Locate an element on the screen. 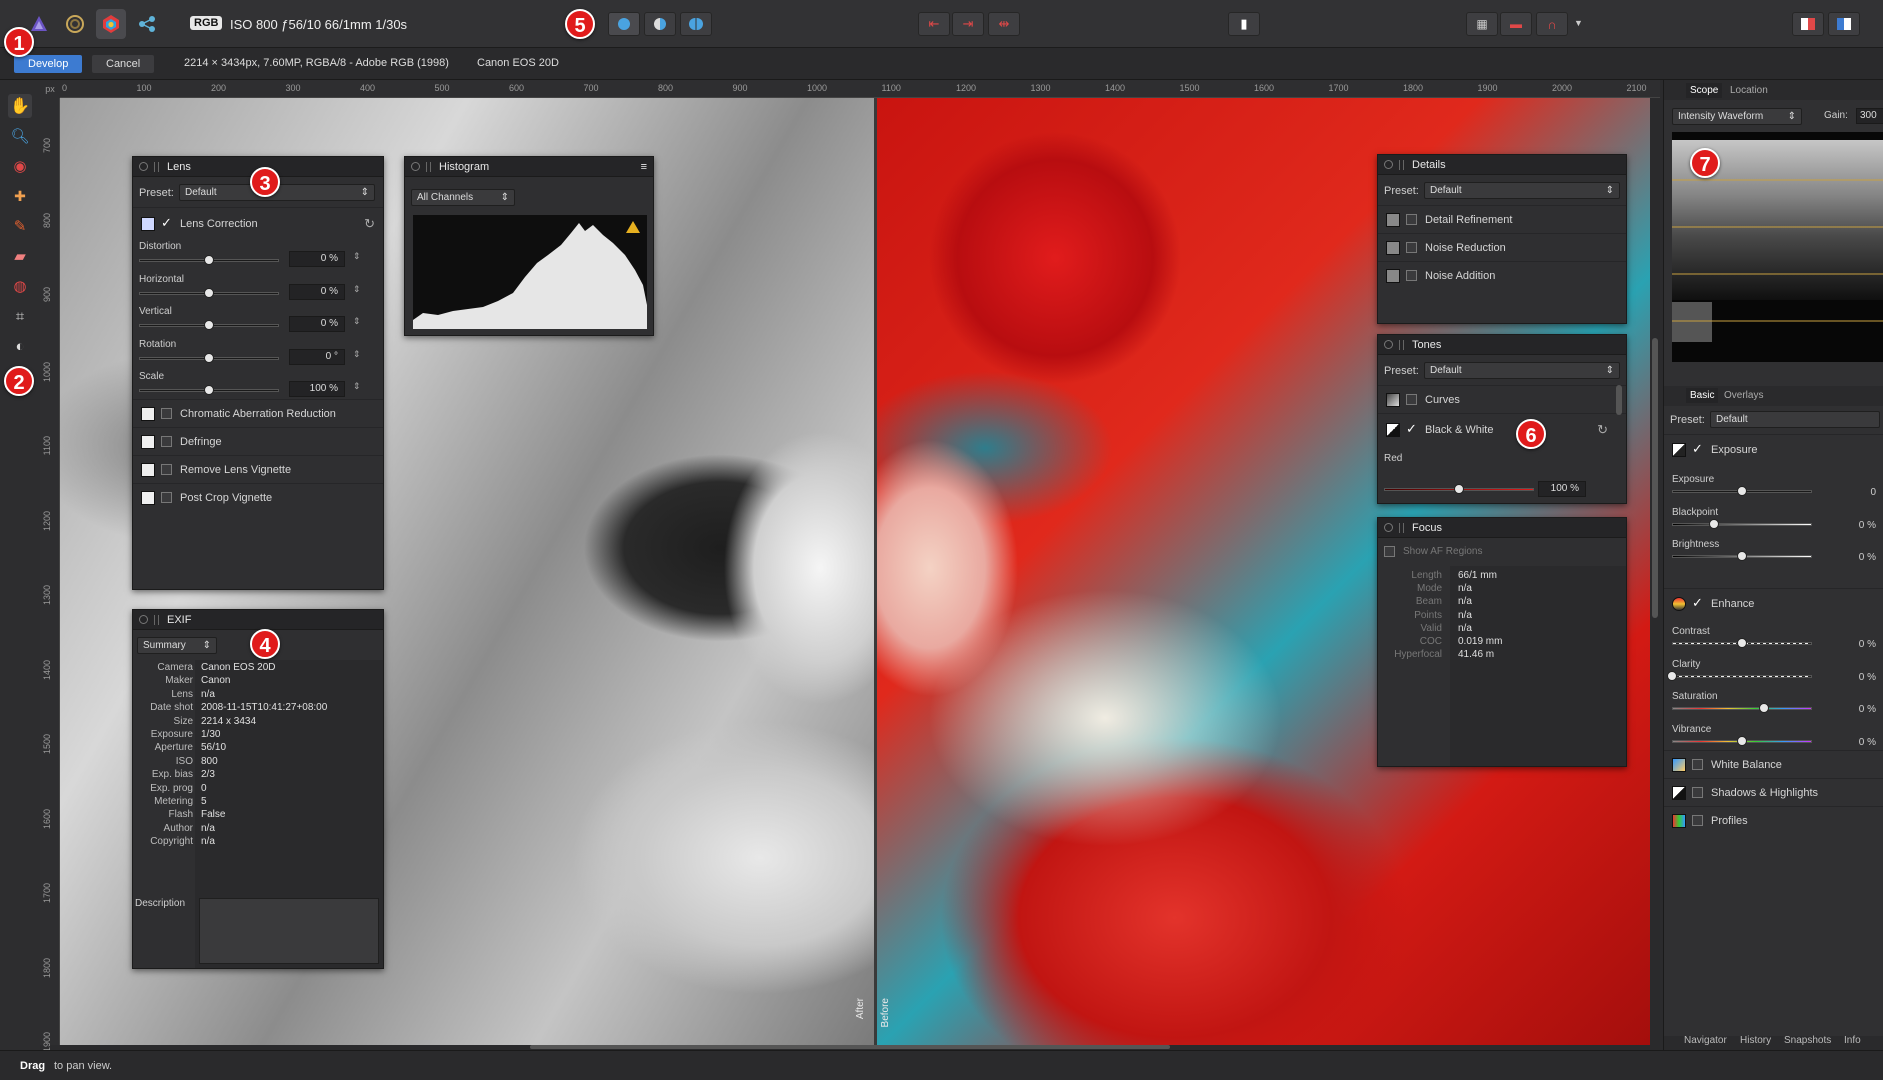 The width and height of the screenshot is (1883, 1080). overlay-gradient-tool: ◍ is located at coordinates (20, 286).